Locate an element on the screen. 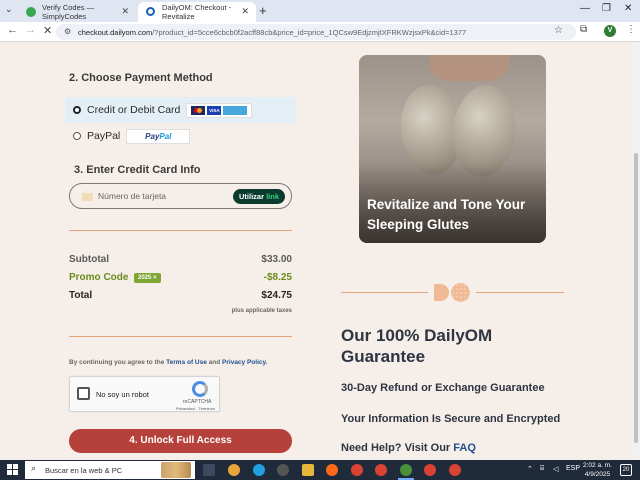  hero-title: Revitalize and Tone Your Sleeping Glutes is located at coordinates (446, 214).